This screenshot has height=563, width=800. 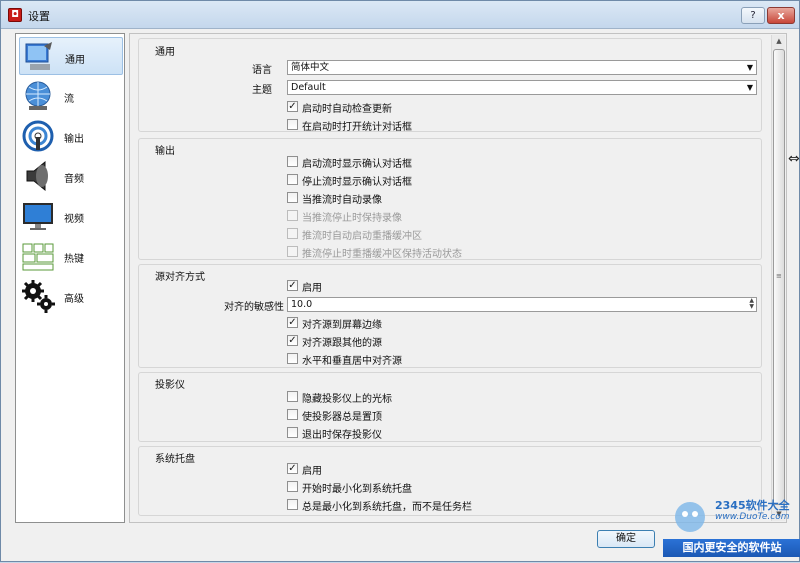 I want to click on sidebar-item-label: 流, so click(x=69, y=99).